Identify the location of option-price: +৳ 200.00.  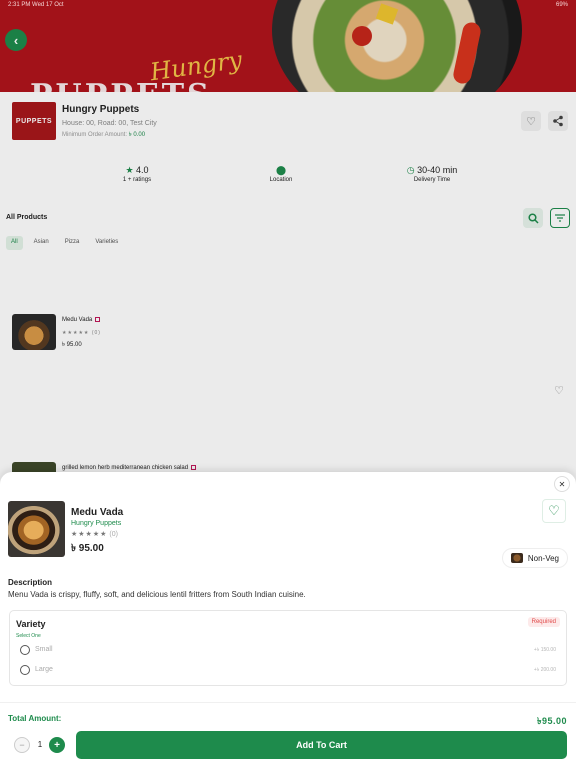
(544, 670).